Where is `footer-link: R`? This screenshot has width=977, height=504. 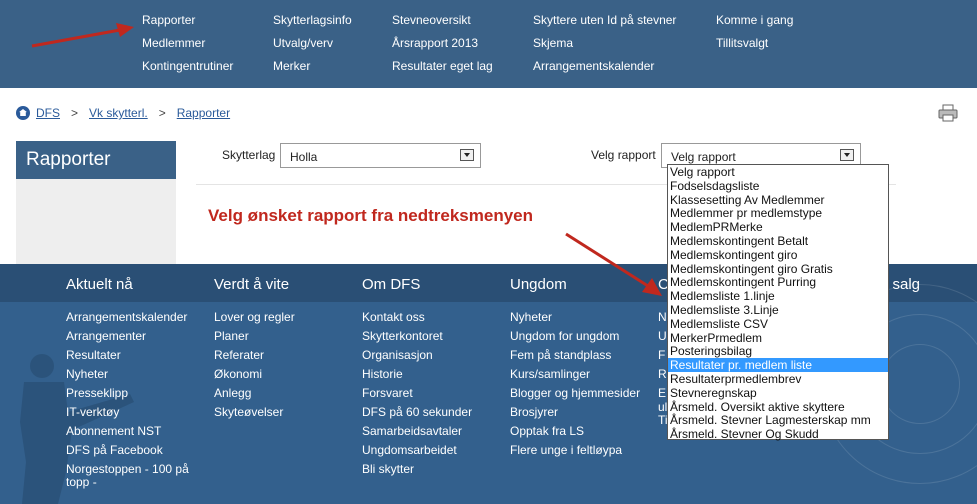 footer-link: R is located at coordinates (662, 374).